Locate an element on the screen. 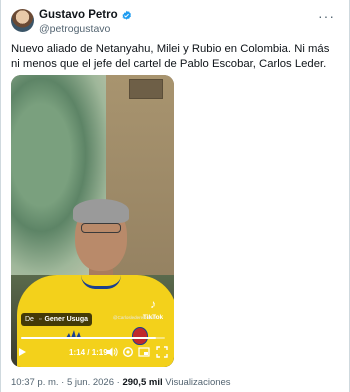 This screenshot has width=350, height=392. picture-in-picture-icon is located at coordinates (144, 352).